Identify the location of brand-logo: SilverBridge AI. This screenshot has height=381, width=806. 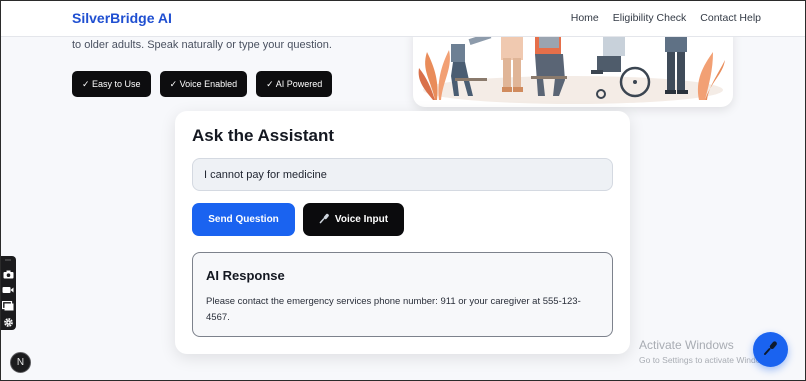
(122, 18).